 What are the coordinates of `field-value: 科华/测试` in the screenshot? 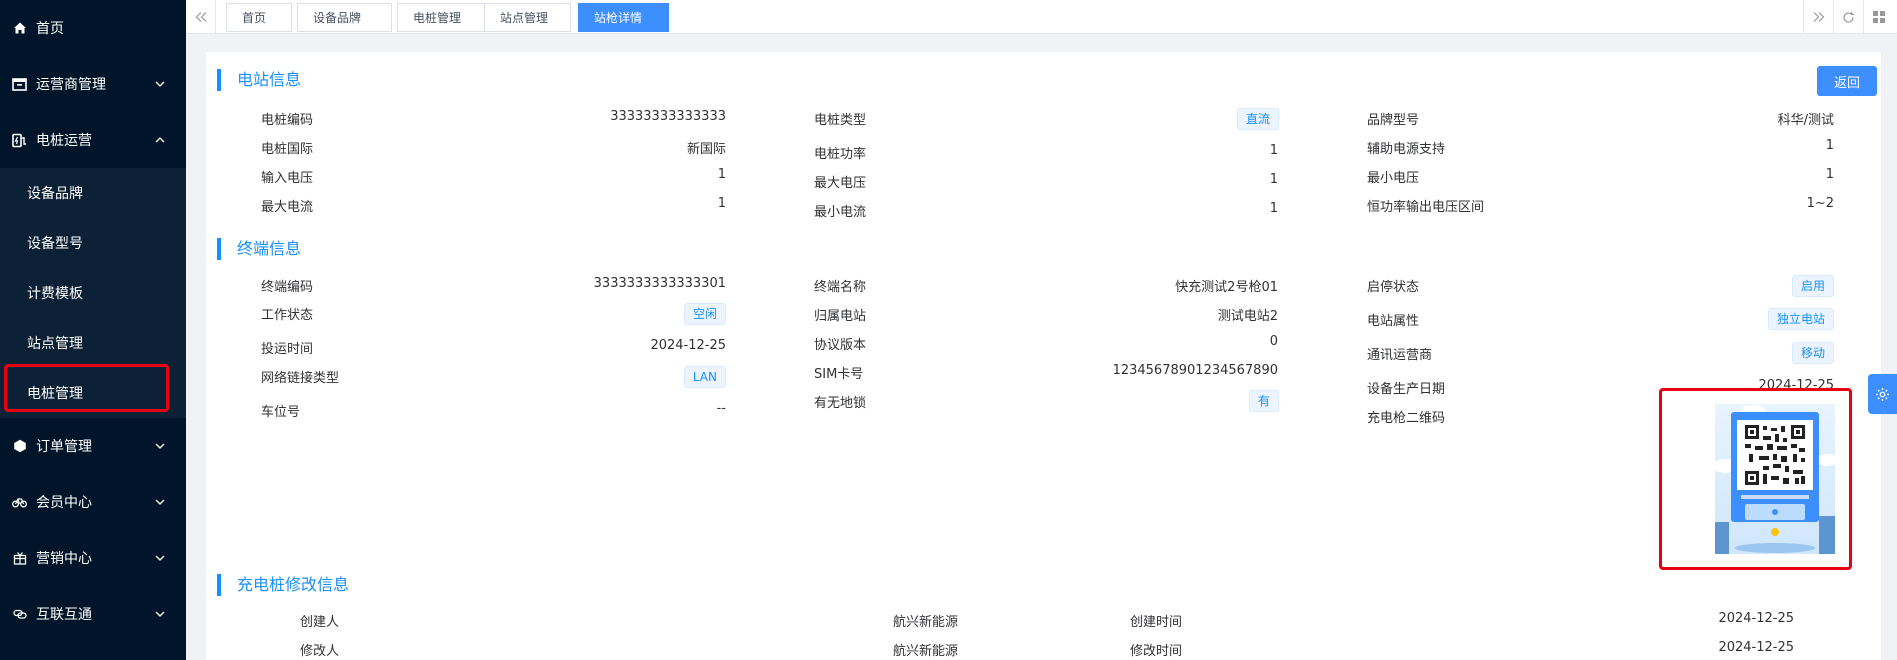 It's located at (1805, 120).